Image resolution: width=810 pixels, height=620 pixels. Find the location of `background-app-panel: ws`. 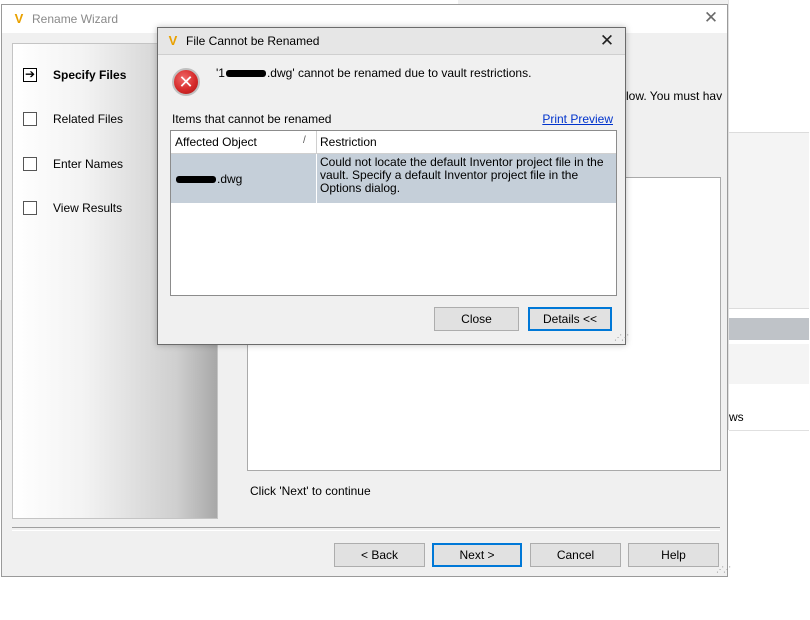

background-app-panel: ws is located at coordinates (769, 215).